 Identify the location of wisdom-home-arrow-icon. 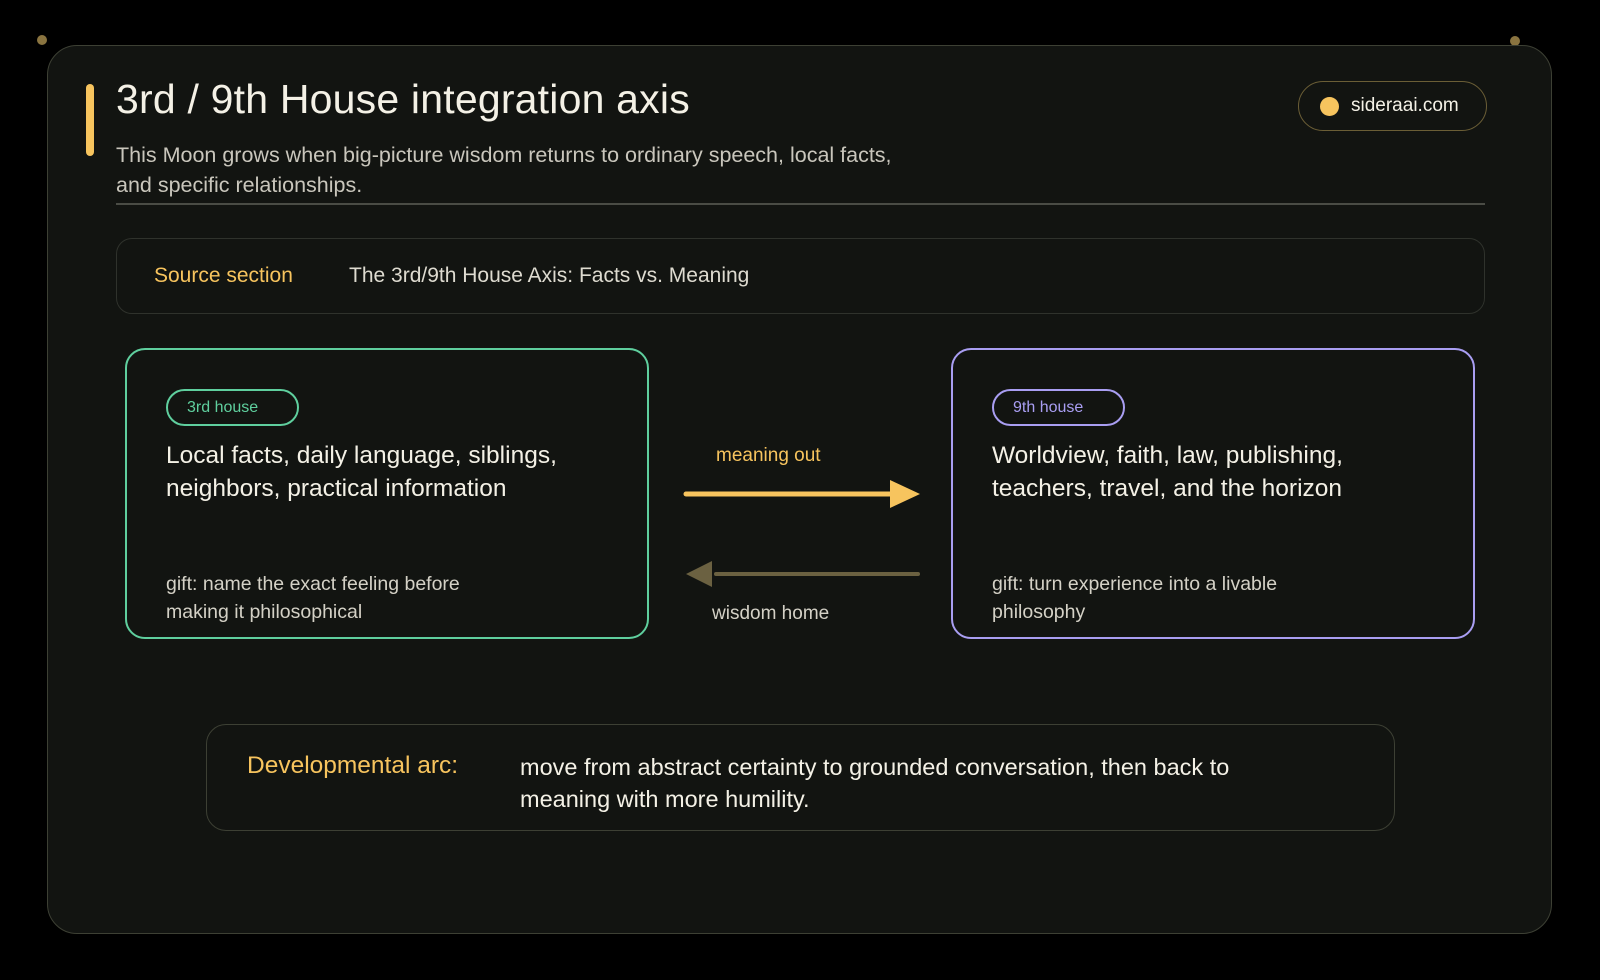
(803, 574).